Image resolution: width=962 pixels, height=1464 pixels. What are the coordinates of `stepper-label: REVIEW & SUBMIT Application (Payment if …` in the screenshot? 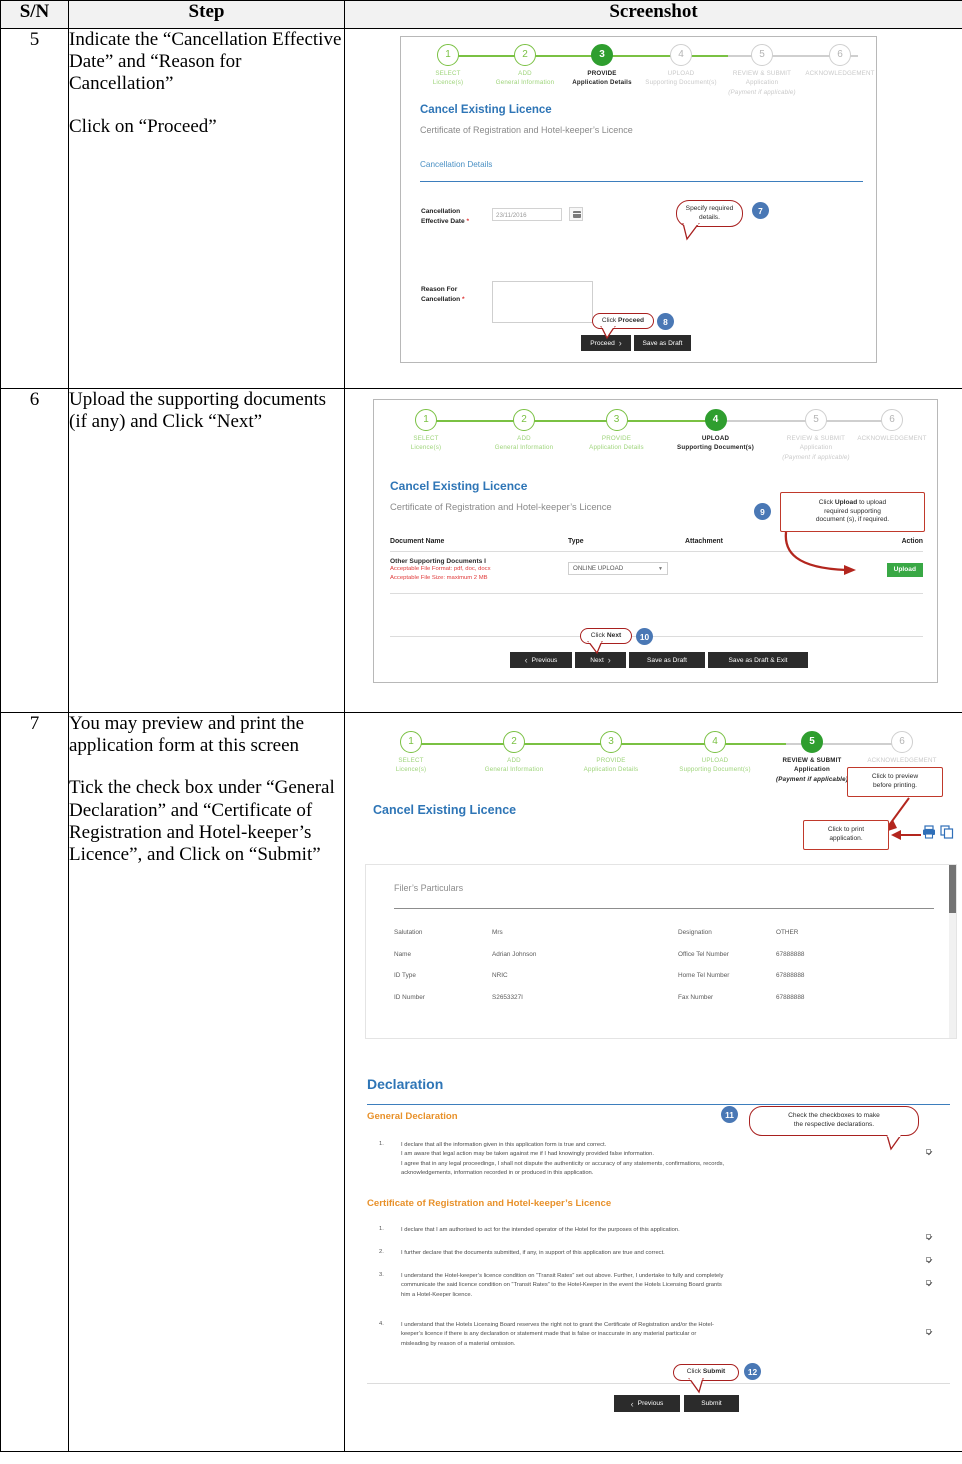 It's located at (816, 448).